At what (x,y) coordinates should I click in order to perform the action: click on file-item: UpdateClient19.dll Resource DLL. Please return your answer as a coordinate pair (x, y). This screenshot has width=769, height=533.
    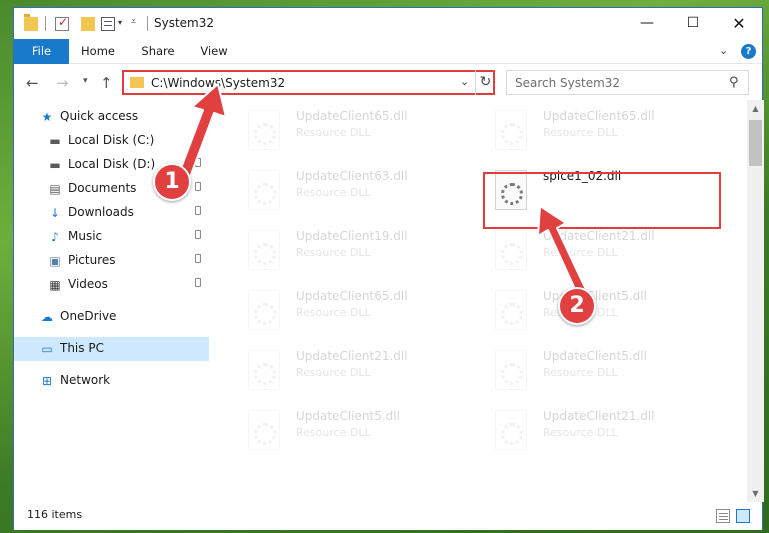
    Looking at the image, I should click on (349, 249).